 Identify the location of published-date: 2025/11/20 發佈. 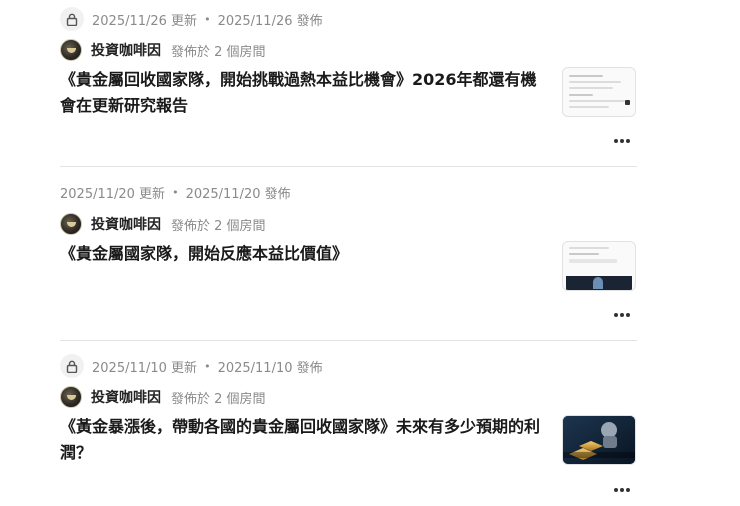
(238, 194).